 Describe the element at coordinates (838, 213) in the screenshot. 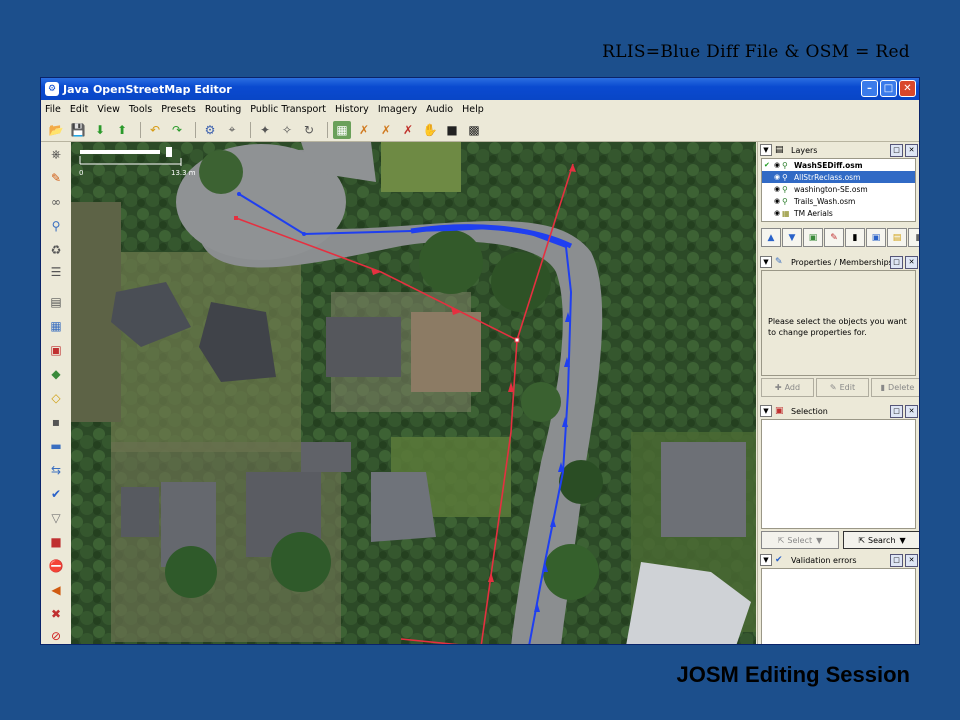

I see `layer-row: ◉ ▦ TM Aerials` at that location.